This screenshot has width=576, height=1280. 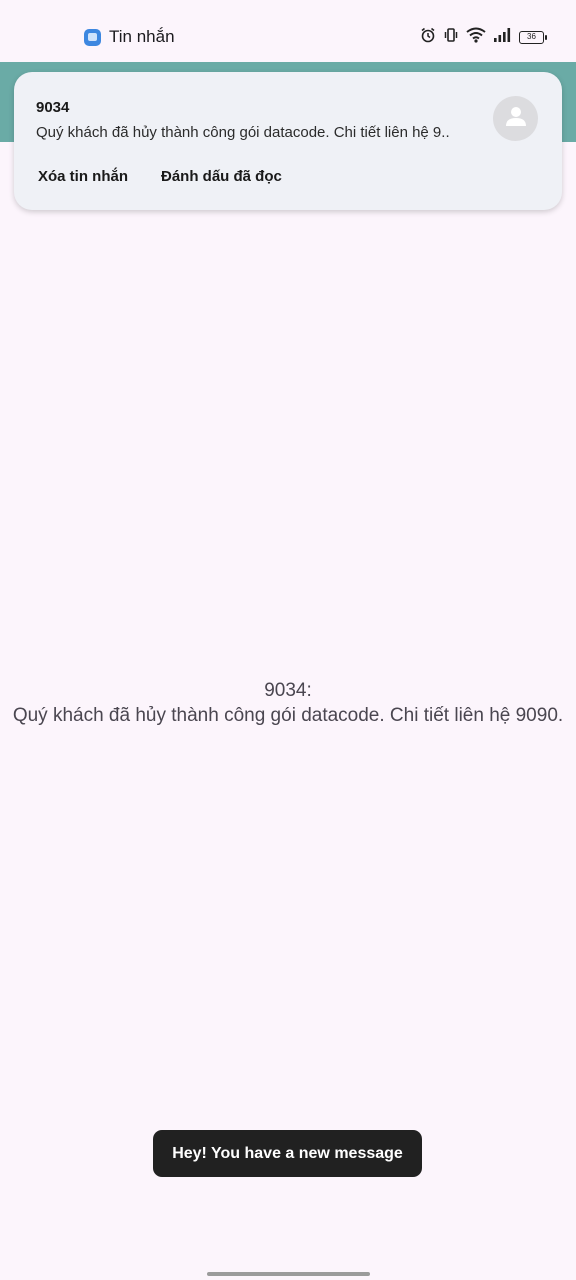 I want to click on contact-avatar, so click(x=515, y=118).